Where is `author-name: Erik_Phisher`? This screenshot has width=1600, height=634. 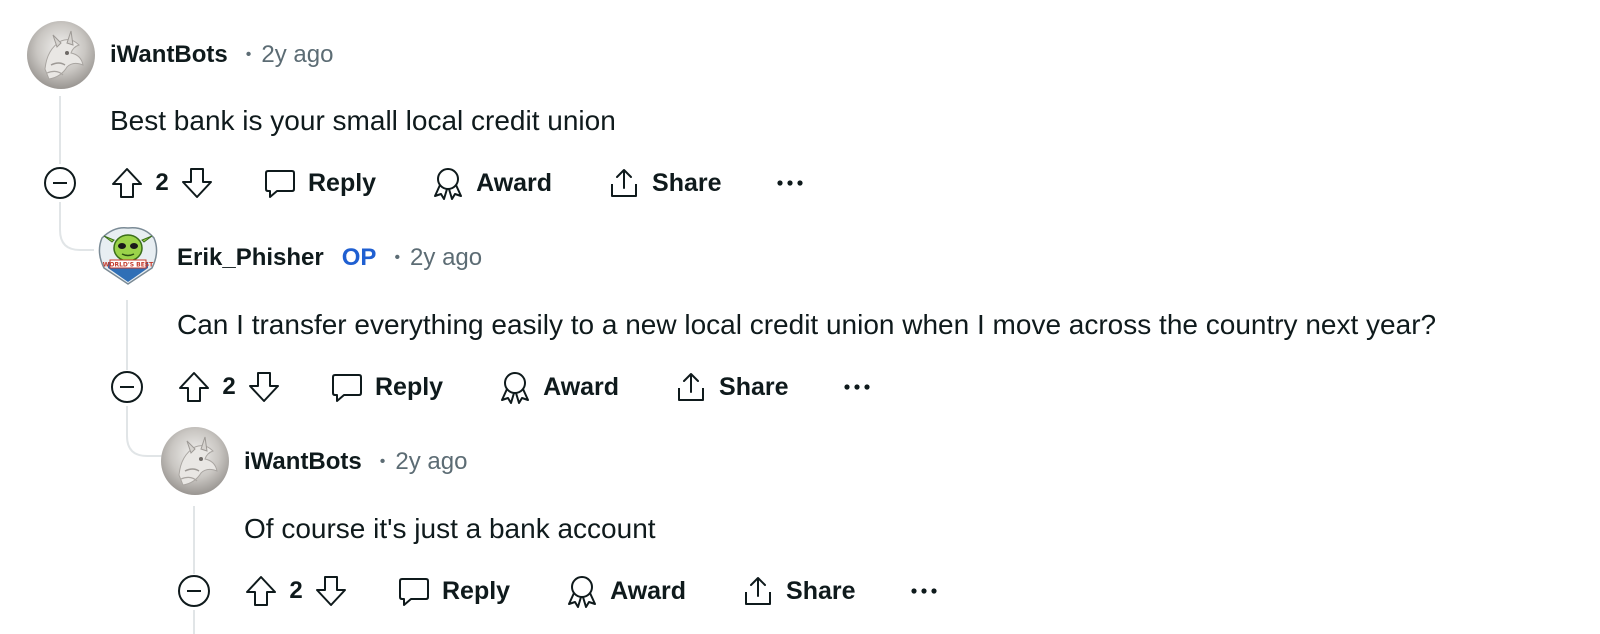
author-name: Erik_Phisher is located at coordinates (250, 258).